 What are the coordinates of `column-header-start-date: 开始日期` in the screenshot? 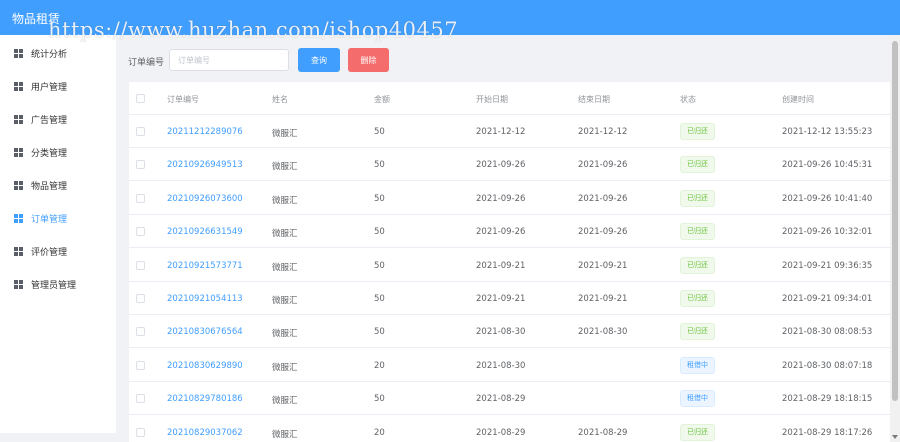 It's located at (492, 99).